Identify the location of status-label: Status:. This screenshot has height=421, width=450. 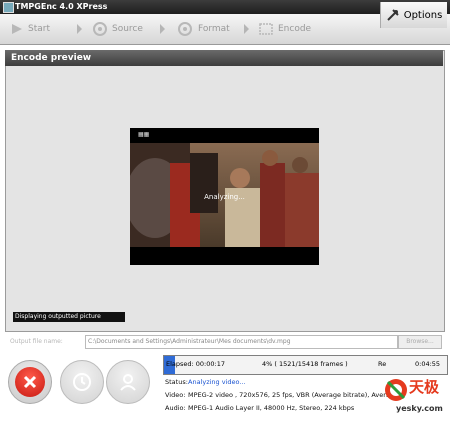
(176, 382).